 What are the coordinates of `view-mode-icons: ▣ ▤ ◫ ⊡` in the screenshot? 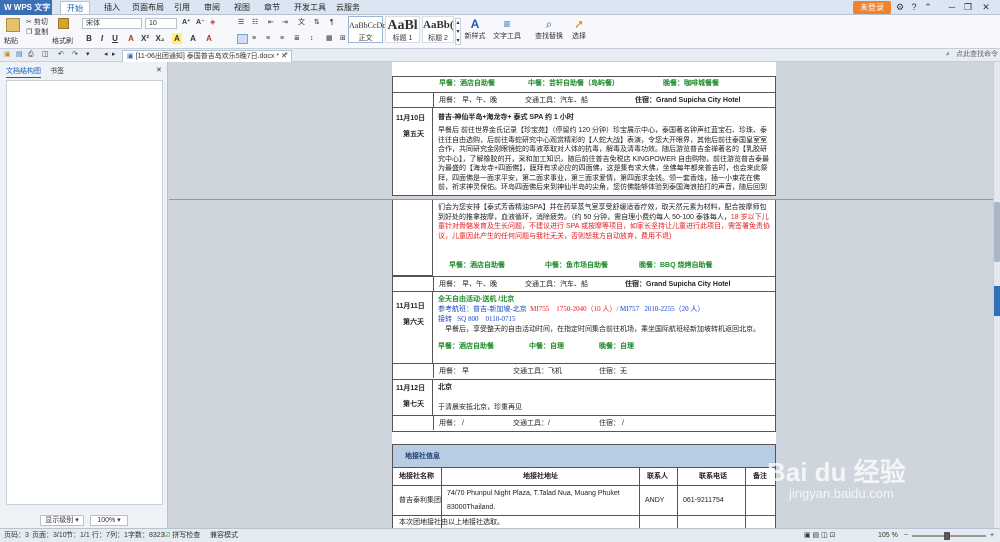 It's located at (820, 535).